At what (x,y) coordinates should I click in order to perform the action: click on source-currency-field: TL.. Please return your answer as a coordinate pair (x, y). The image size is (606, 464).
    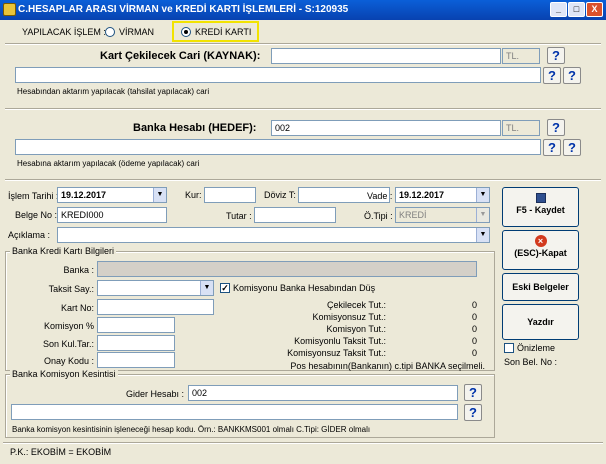
    Looking at the image, I should click on (521, 56).